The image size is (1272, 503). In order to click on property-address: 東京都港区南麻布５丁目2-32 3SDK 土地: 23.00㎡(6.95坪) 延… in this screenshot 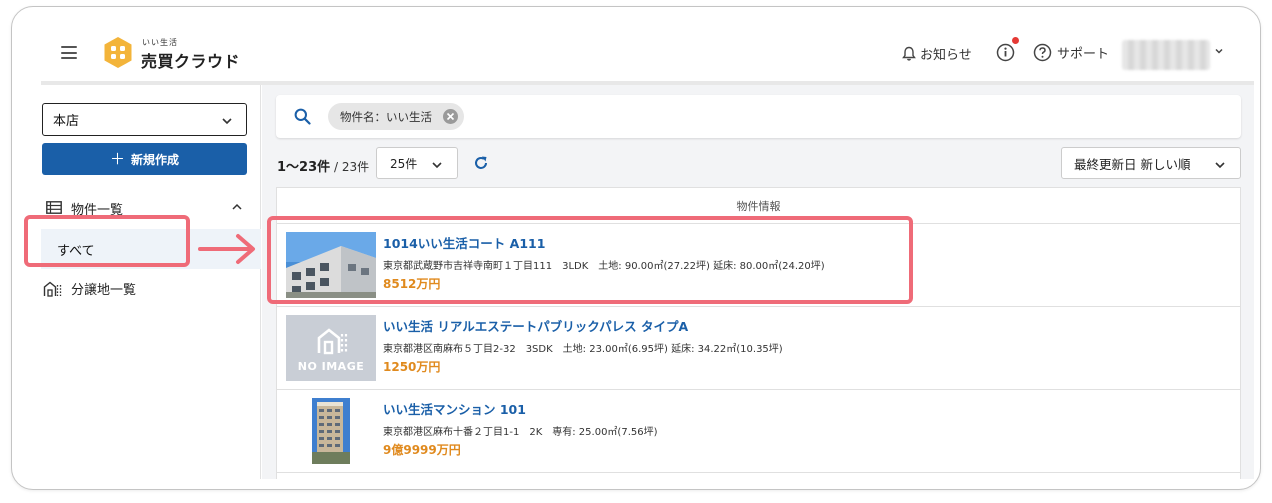, I will do `click(583, 349)`.